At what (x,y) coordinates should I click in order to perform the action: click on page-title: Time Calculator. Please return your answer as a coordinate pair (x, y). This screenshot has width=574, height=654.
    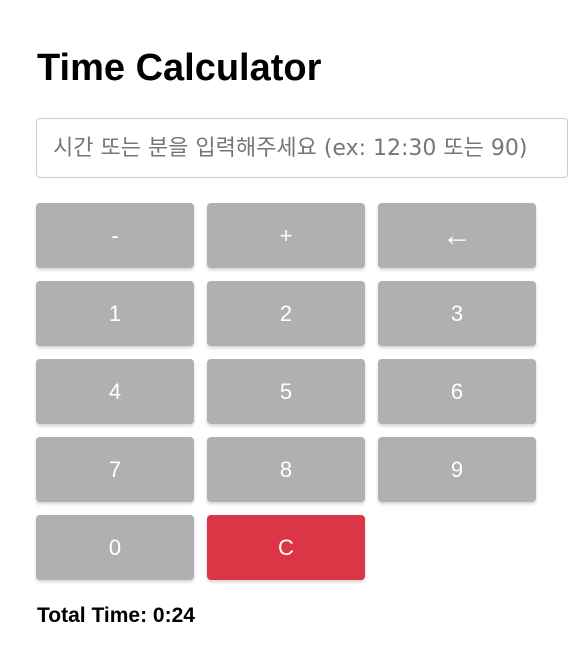
    Looking at the image, I should click on (179, 68).